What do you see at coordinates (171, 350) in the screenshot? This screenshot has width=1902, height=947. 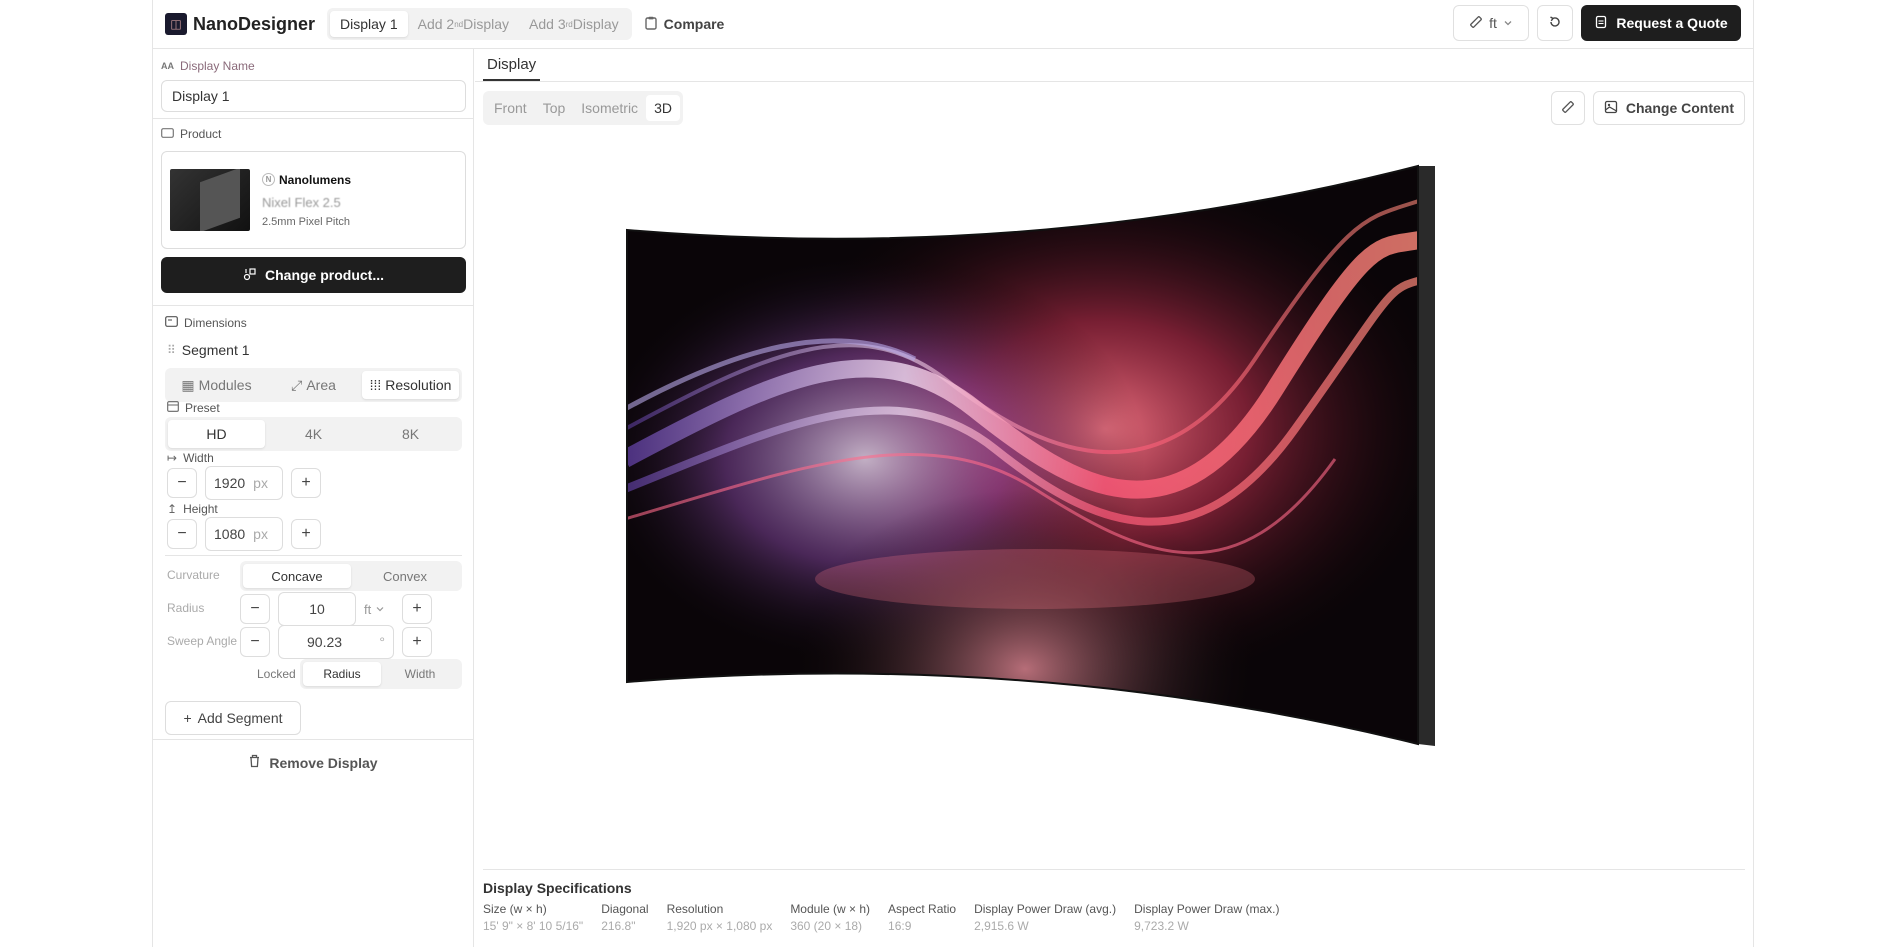 I see `drag-handle-icon: ⠿` at bounding box center [171, 350].